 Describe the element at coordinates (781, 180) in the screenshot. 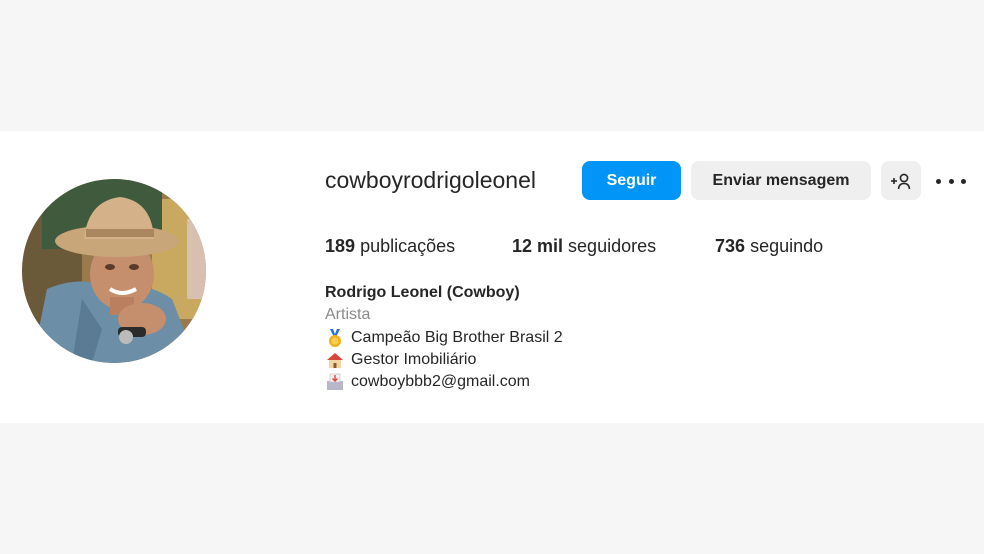

I see `send-message-button: Enviar mensagem` at that location.